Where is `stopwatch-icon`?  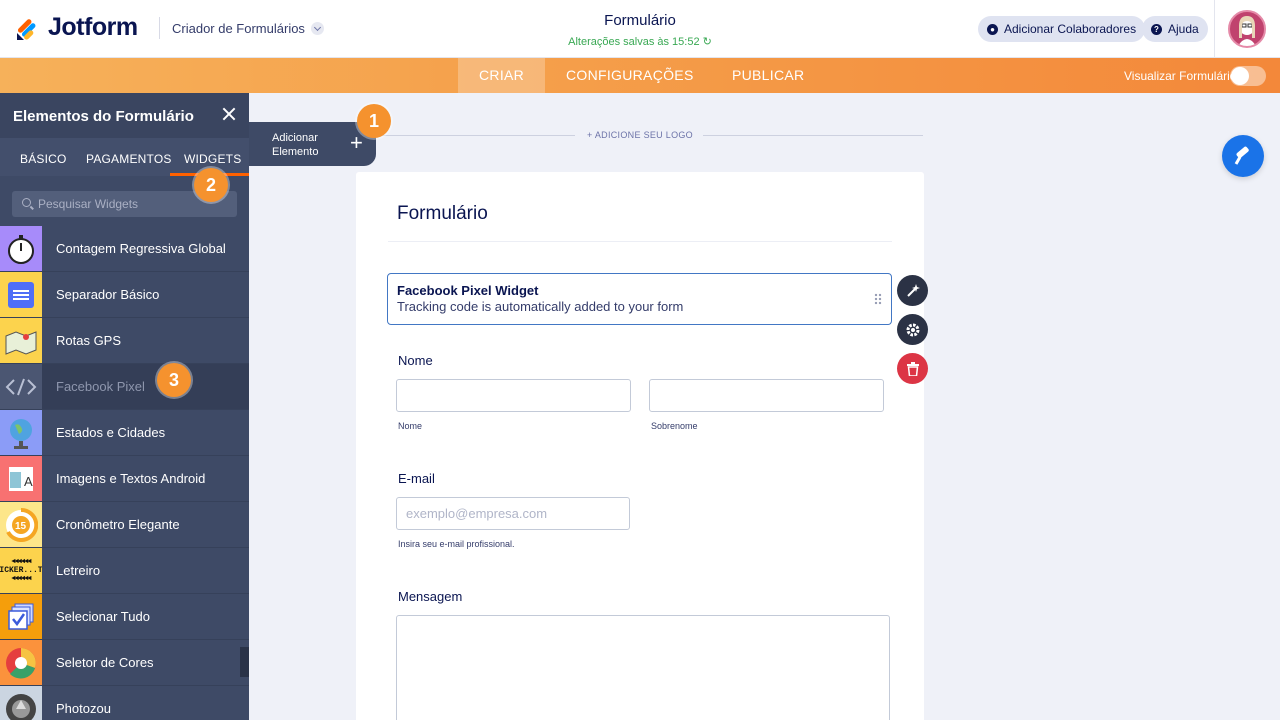 stopwatch-icon is located at coordinates (21, 248).